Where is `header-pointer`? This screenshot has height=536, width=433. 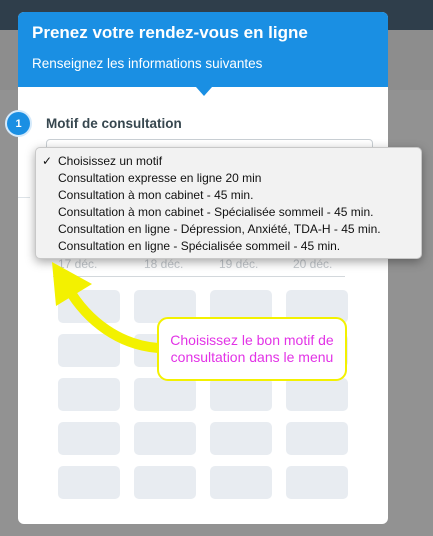
header-pointer is located at coordinates (204, 91).